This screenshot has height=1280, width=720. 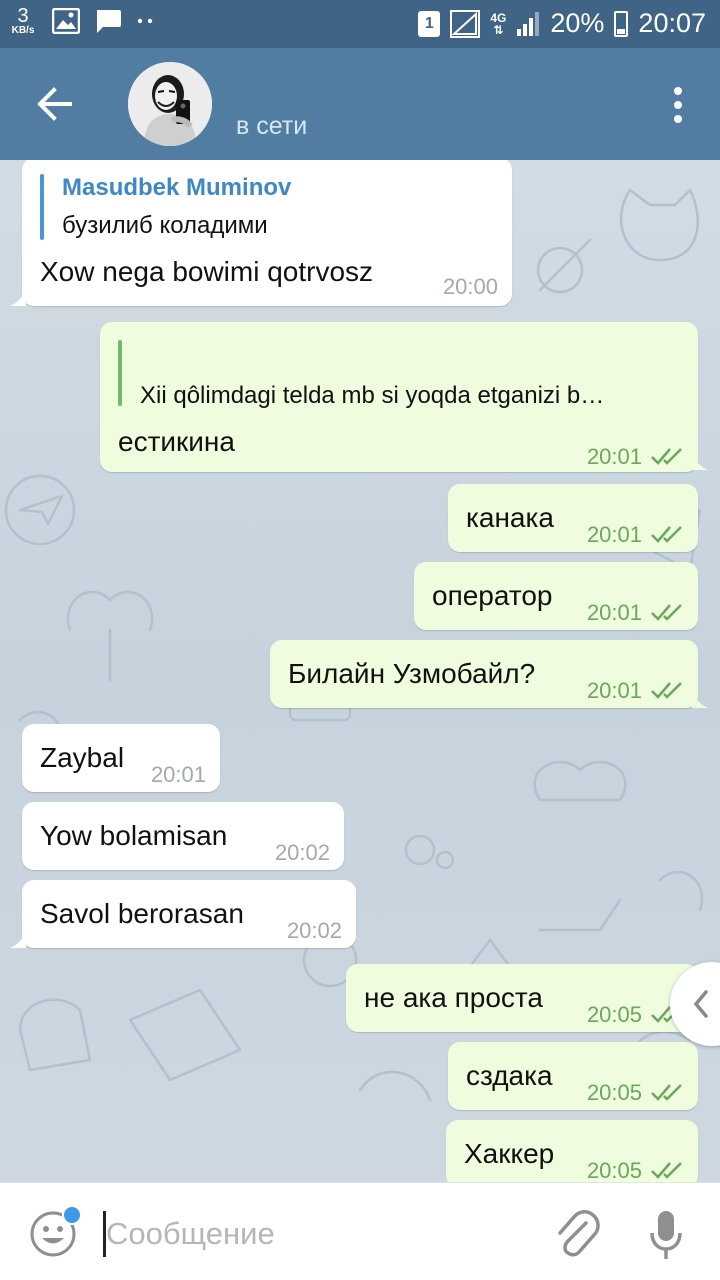 What do you see at coordinates (272, 126) in the screenshot?
I see `online-status: в сети` at bounding box center [272, 126].